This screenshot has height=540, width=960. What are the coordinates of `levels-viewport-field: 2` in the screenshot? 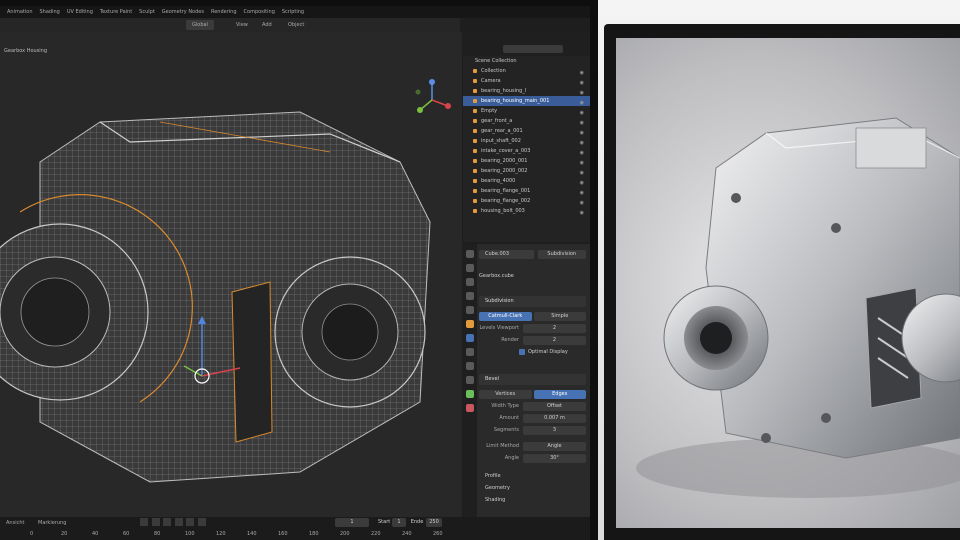 It's located at (554, 328).